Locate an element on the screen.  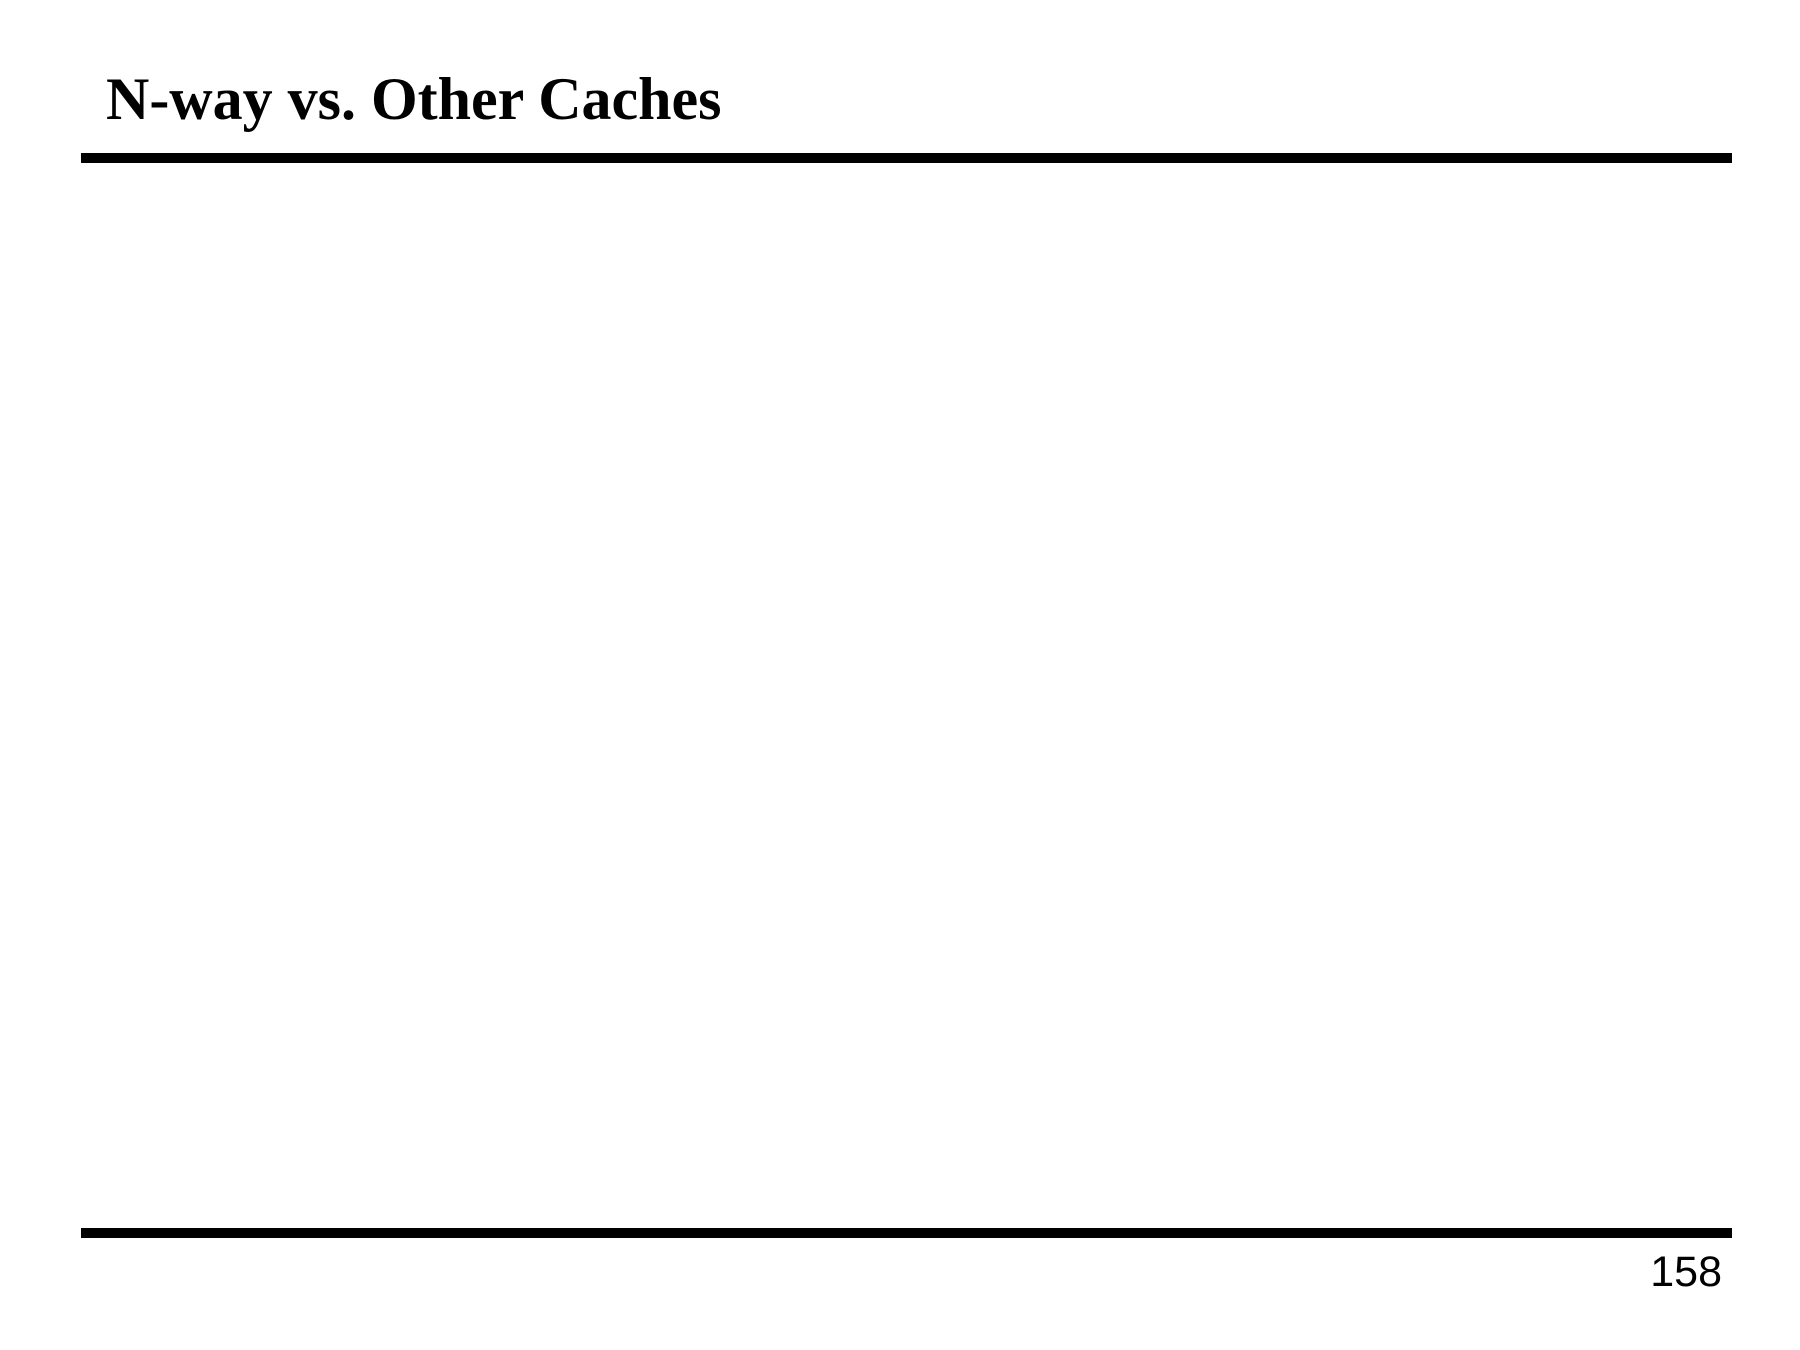
footer-divider is located at coordinates (906, 1233).